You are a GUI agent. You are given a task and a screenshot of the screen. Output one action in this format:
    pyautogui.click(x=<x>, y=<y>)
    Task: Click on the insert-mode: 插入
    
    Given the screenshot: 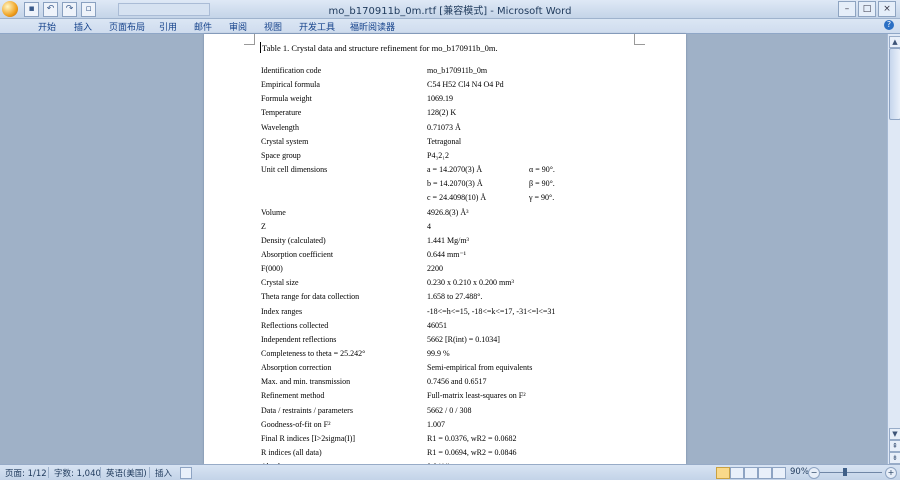 What is the action you would take?
    pyautogui.click(x=163, y=473)
    